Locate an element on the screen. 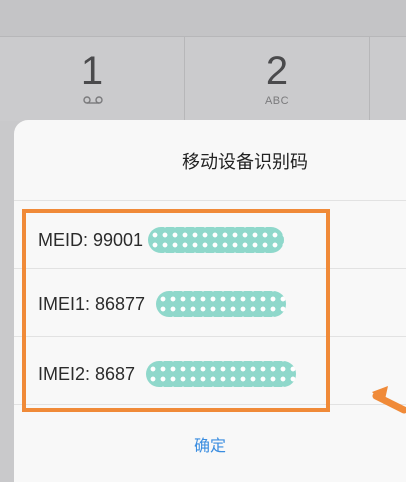 Image resolution: width=406 pixels, height=482 pixels. arrow-annotation-icon is located at coordinates (389, 400).